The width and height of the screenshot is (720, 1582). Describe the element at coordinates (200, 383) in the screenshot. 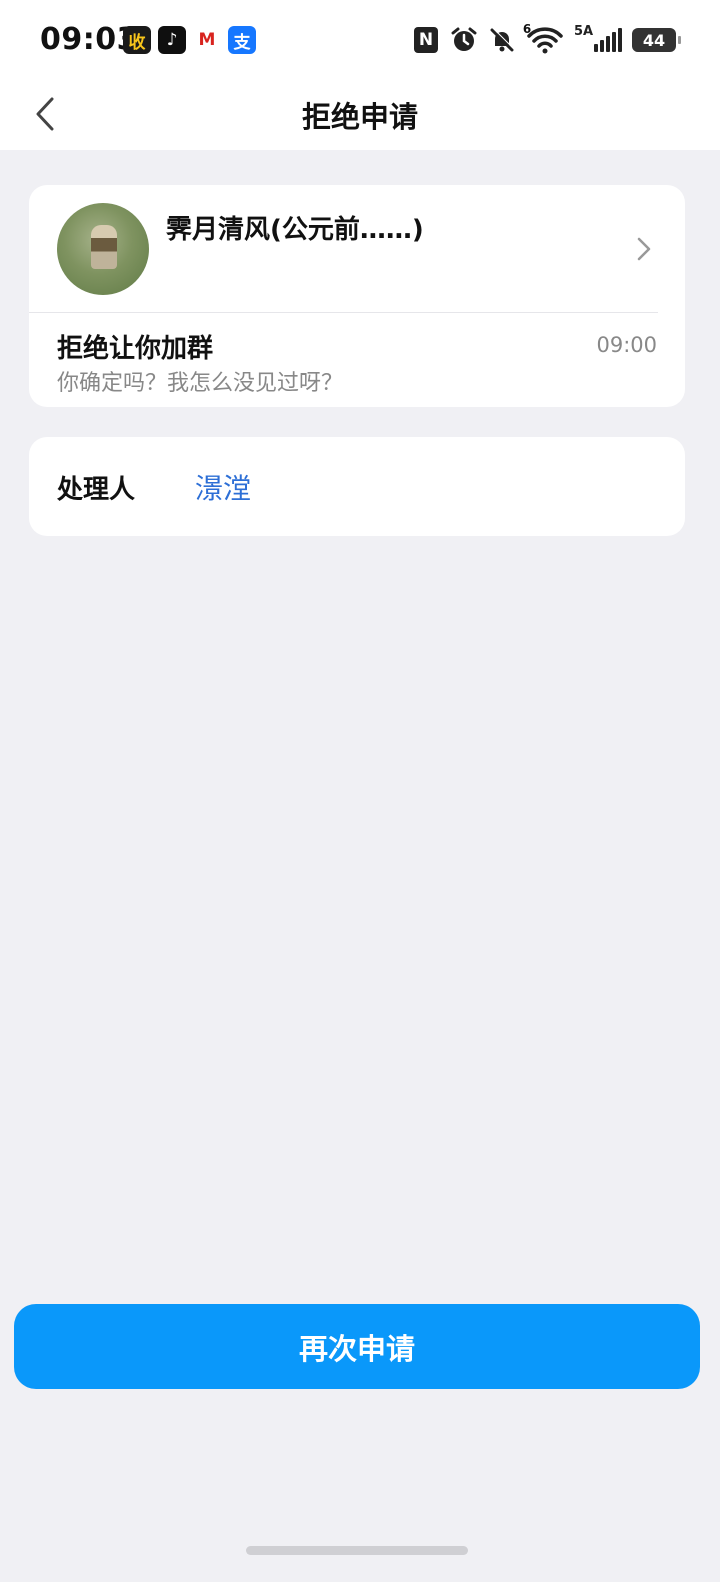

I see `request-message: 你确定吗？我怎么没见过呀？` at that location.